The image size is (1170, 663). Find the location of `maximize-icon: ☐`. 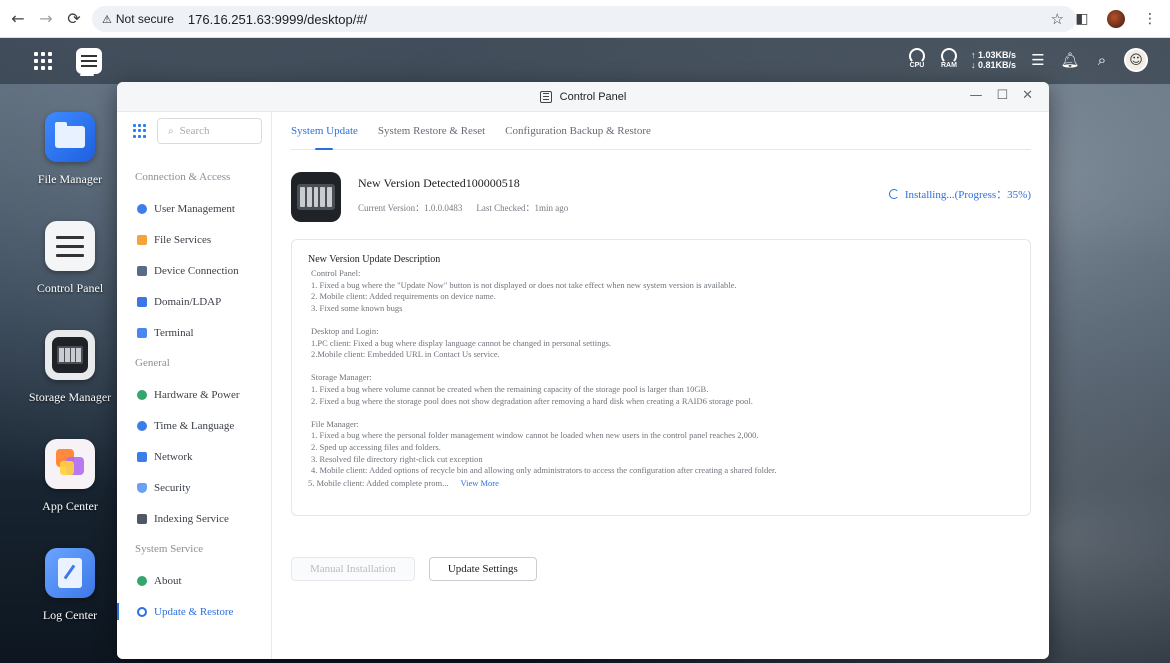

maximize-icon: ☐ is located at coordinates (1002, 95).